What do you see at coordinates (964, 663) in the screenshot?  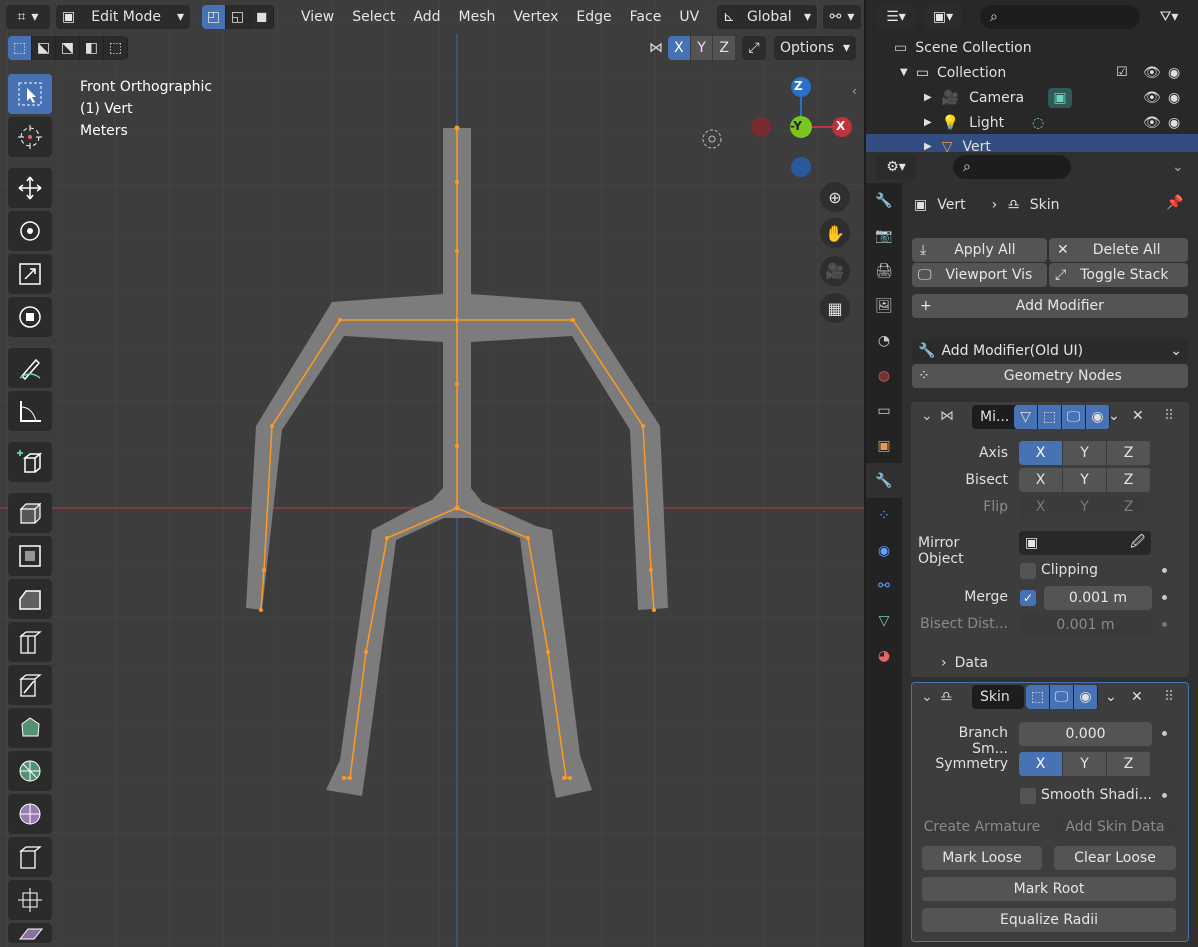 I see `data-subpanel: › Data` at bounding box center [964, 663].